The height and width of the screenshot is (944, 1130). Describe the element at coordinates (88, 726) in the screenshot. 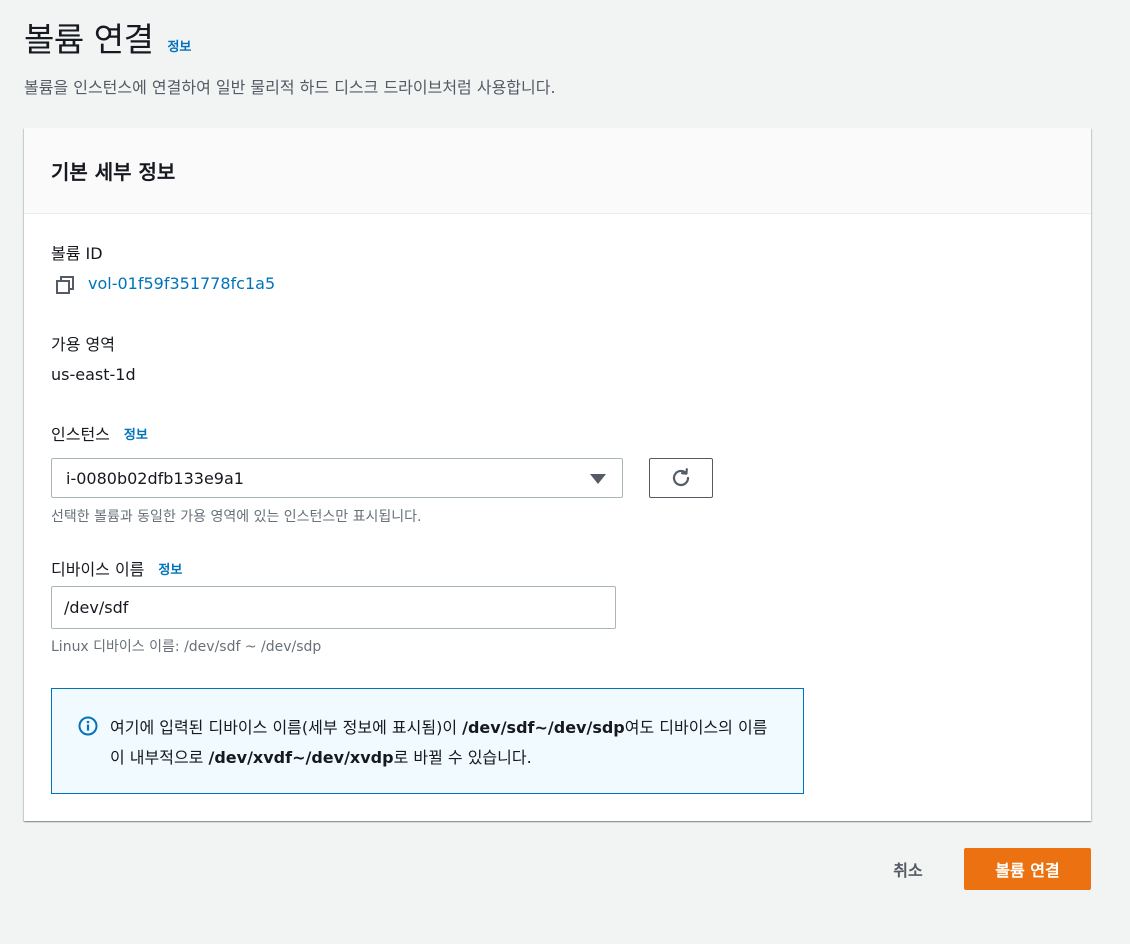

I see `info-circle-icon` at that location.